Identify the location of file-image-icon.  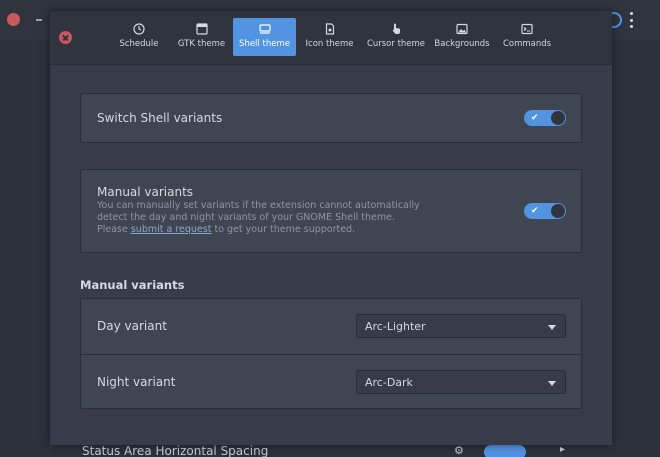
(329, 29).